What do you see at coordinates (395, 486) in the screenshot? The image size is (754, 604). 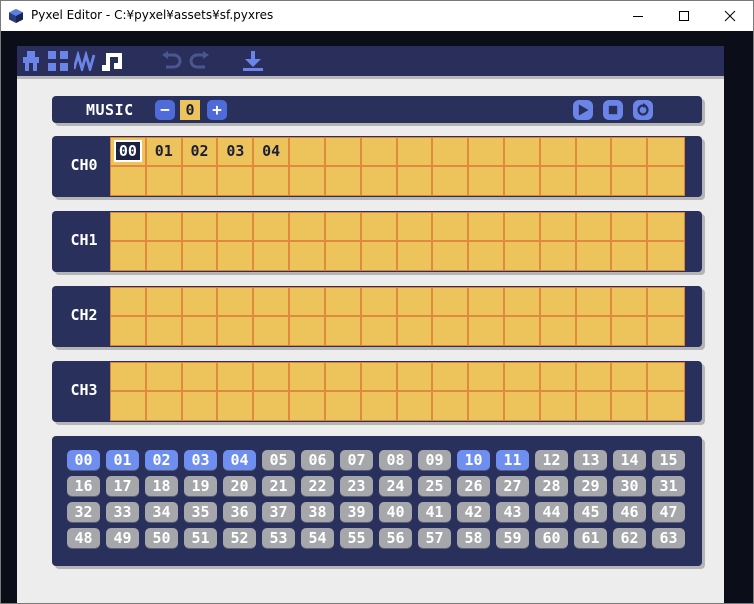 I see `sound-button-24: 24` at bounding box center [395, 486].